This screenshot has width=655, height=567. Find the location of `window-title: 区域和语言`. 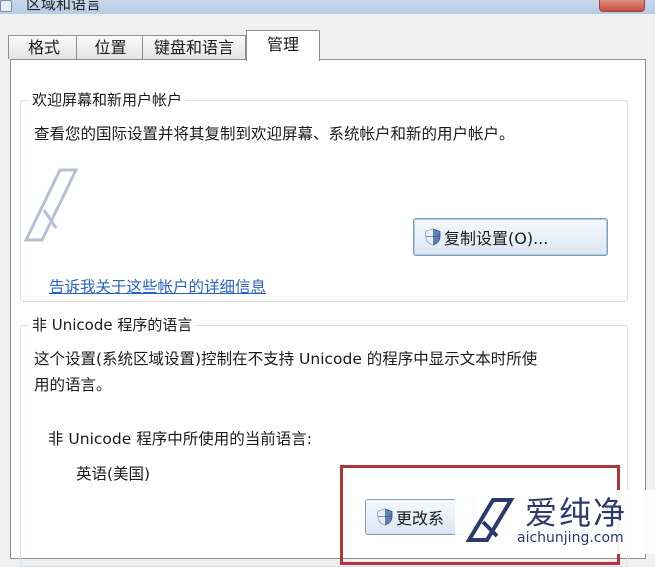

window-title: 区域和语言 is located at coordinates (64, 6).